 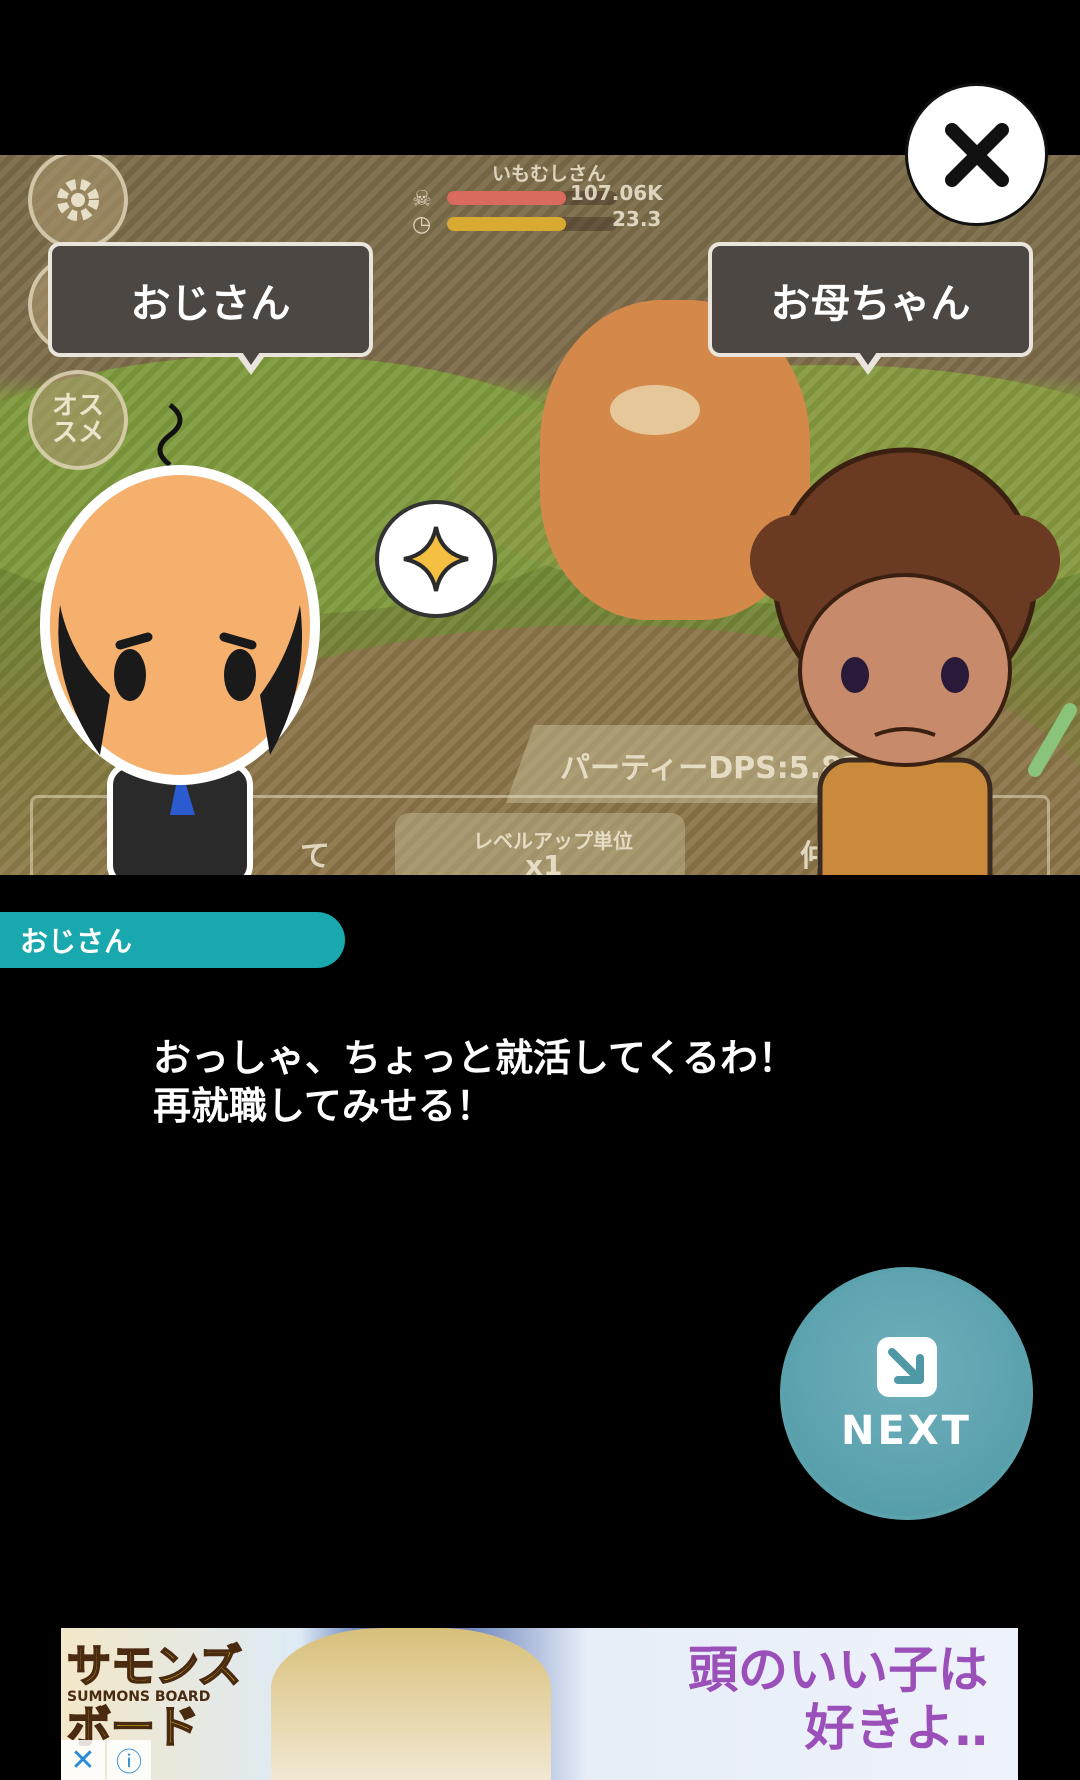 What do you see at coordinates (655, 410) in the screenshot?
I see `boss-eye` at bounding box center [655, 410].